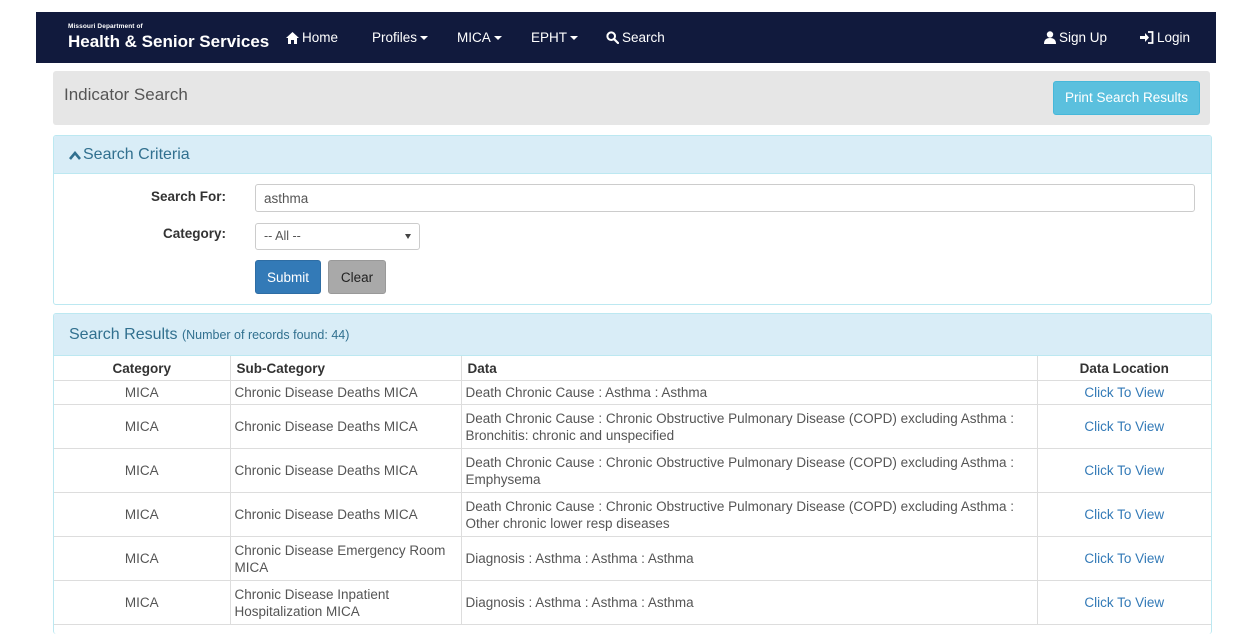 Image resolution: width=1252 pixels, height=634 pixels. What do you see at coordinates (613, 38) in the screenshot?
I see `search-icon` at bounding box center [613, 38].